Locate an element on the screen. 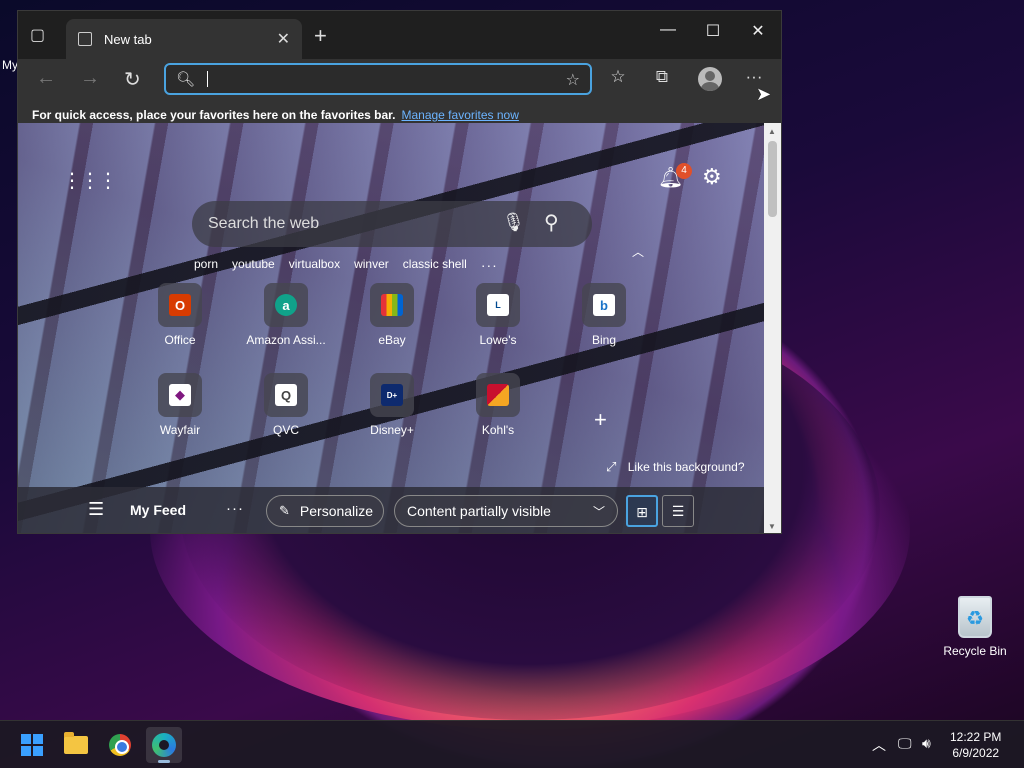  title-bar: ▢ New tab ✕ + — ☐ ✕ is located at coordinates (399, 35).